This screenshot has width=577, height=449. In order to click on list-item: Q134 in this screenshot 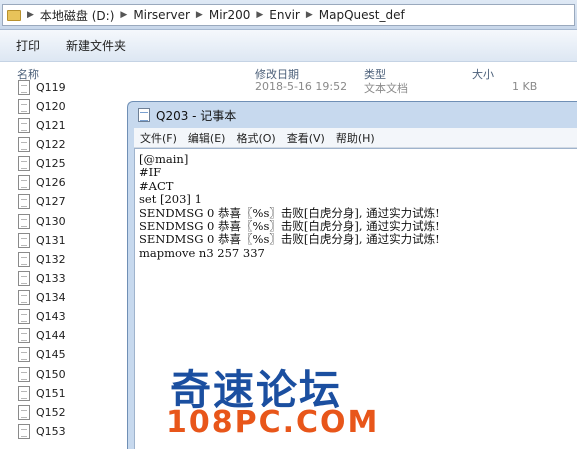, I will do `click(42, 297)`.